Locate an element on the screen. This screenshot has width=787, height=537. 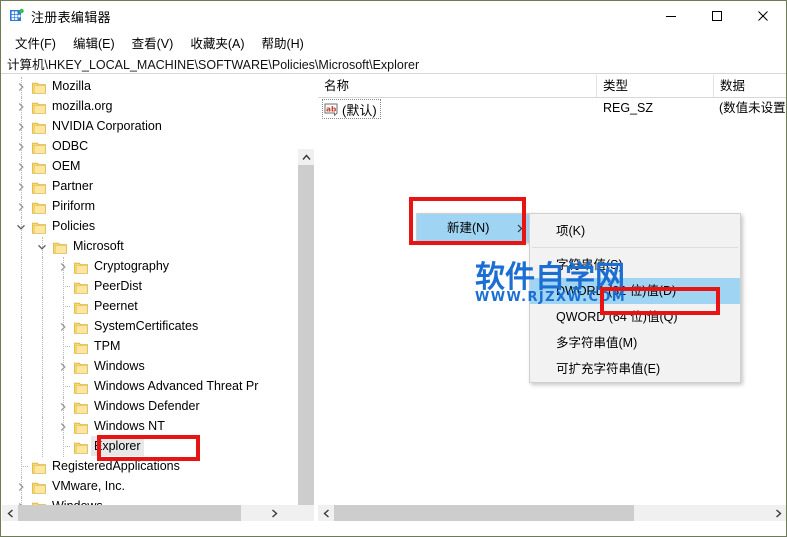
tree-item-oem: OEM is located at coordinates (150, 167).